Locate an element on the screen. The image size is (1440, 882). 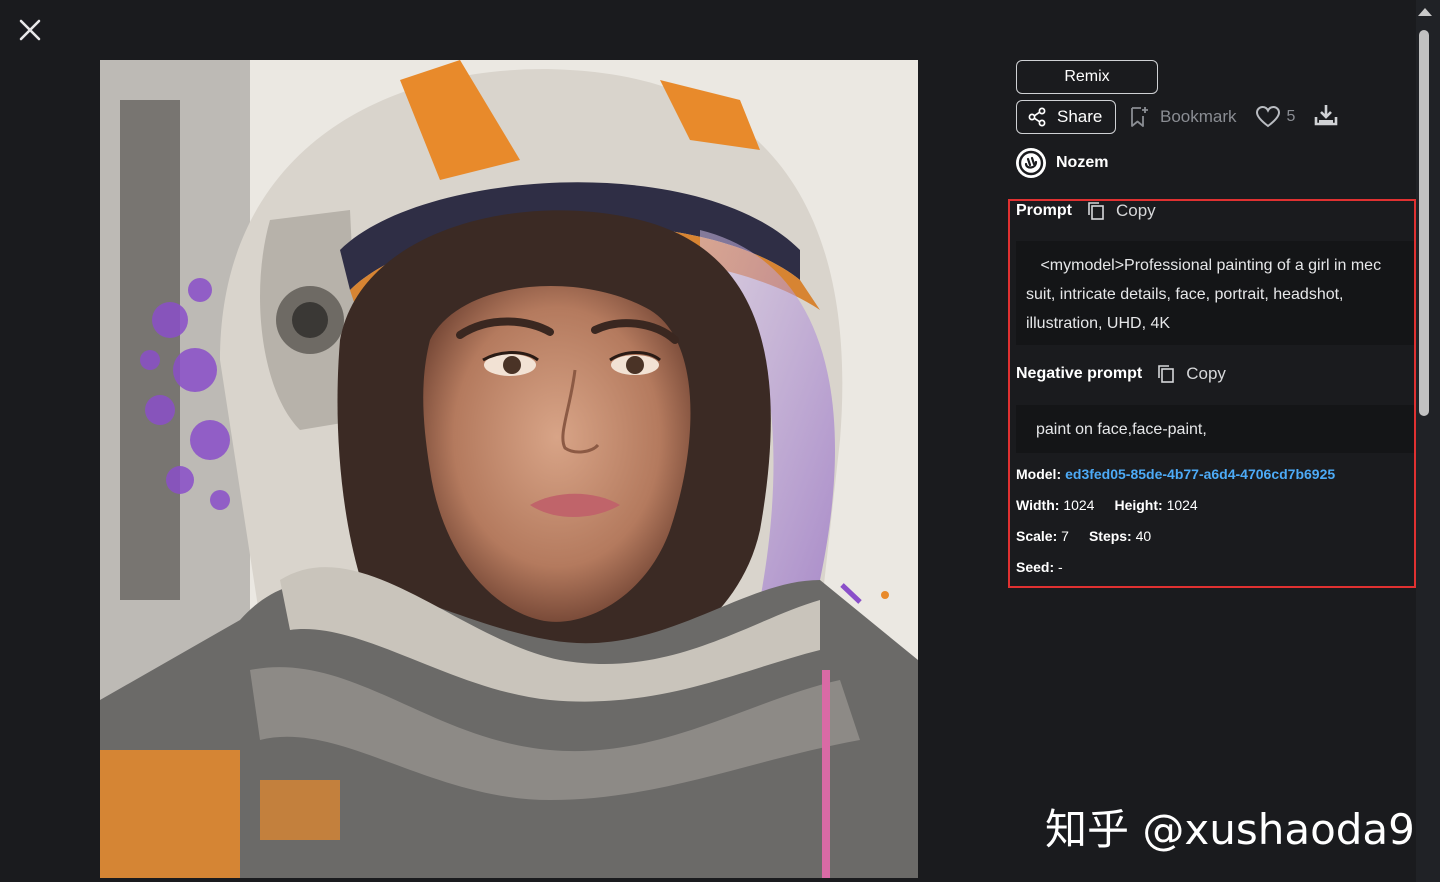
download-icon is located at coordinates (1326, 117).